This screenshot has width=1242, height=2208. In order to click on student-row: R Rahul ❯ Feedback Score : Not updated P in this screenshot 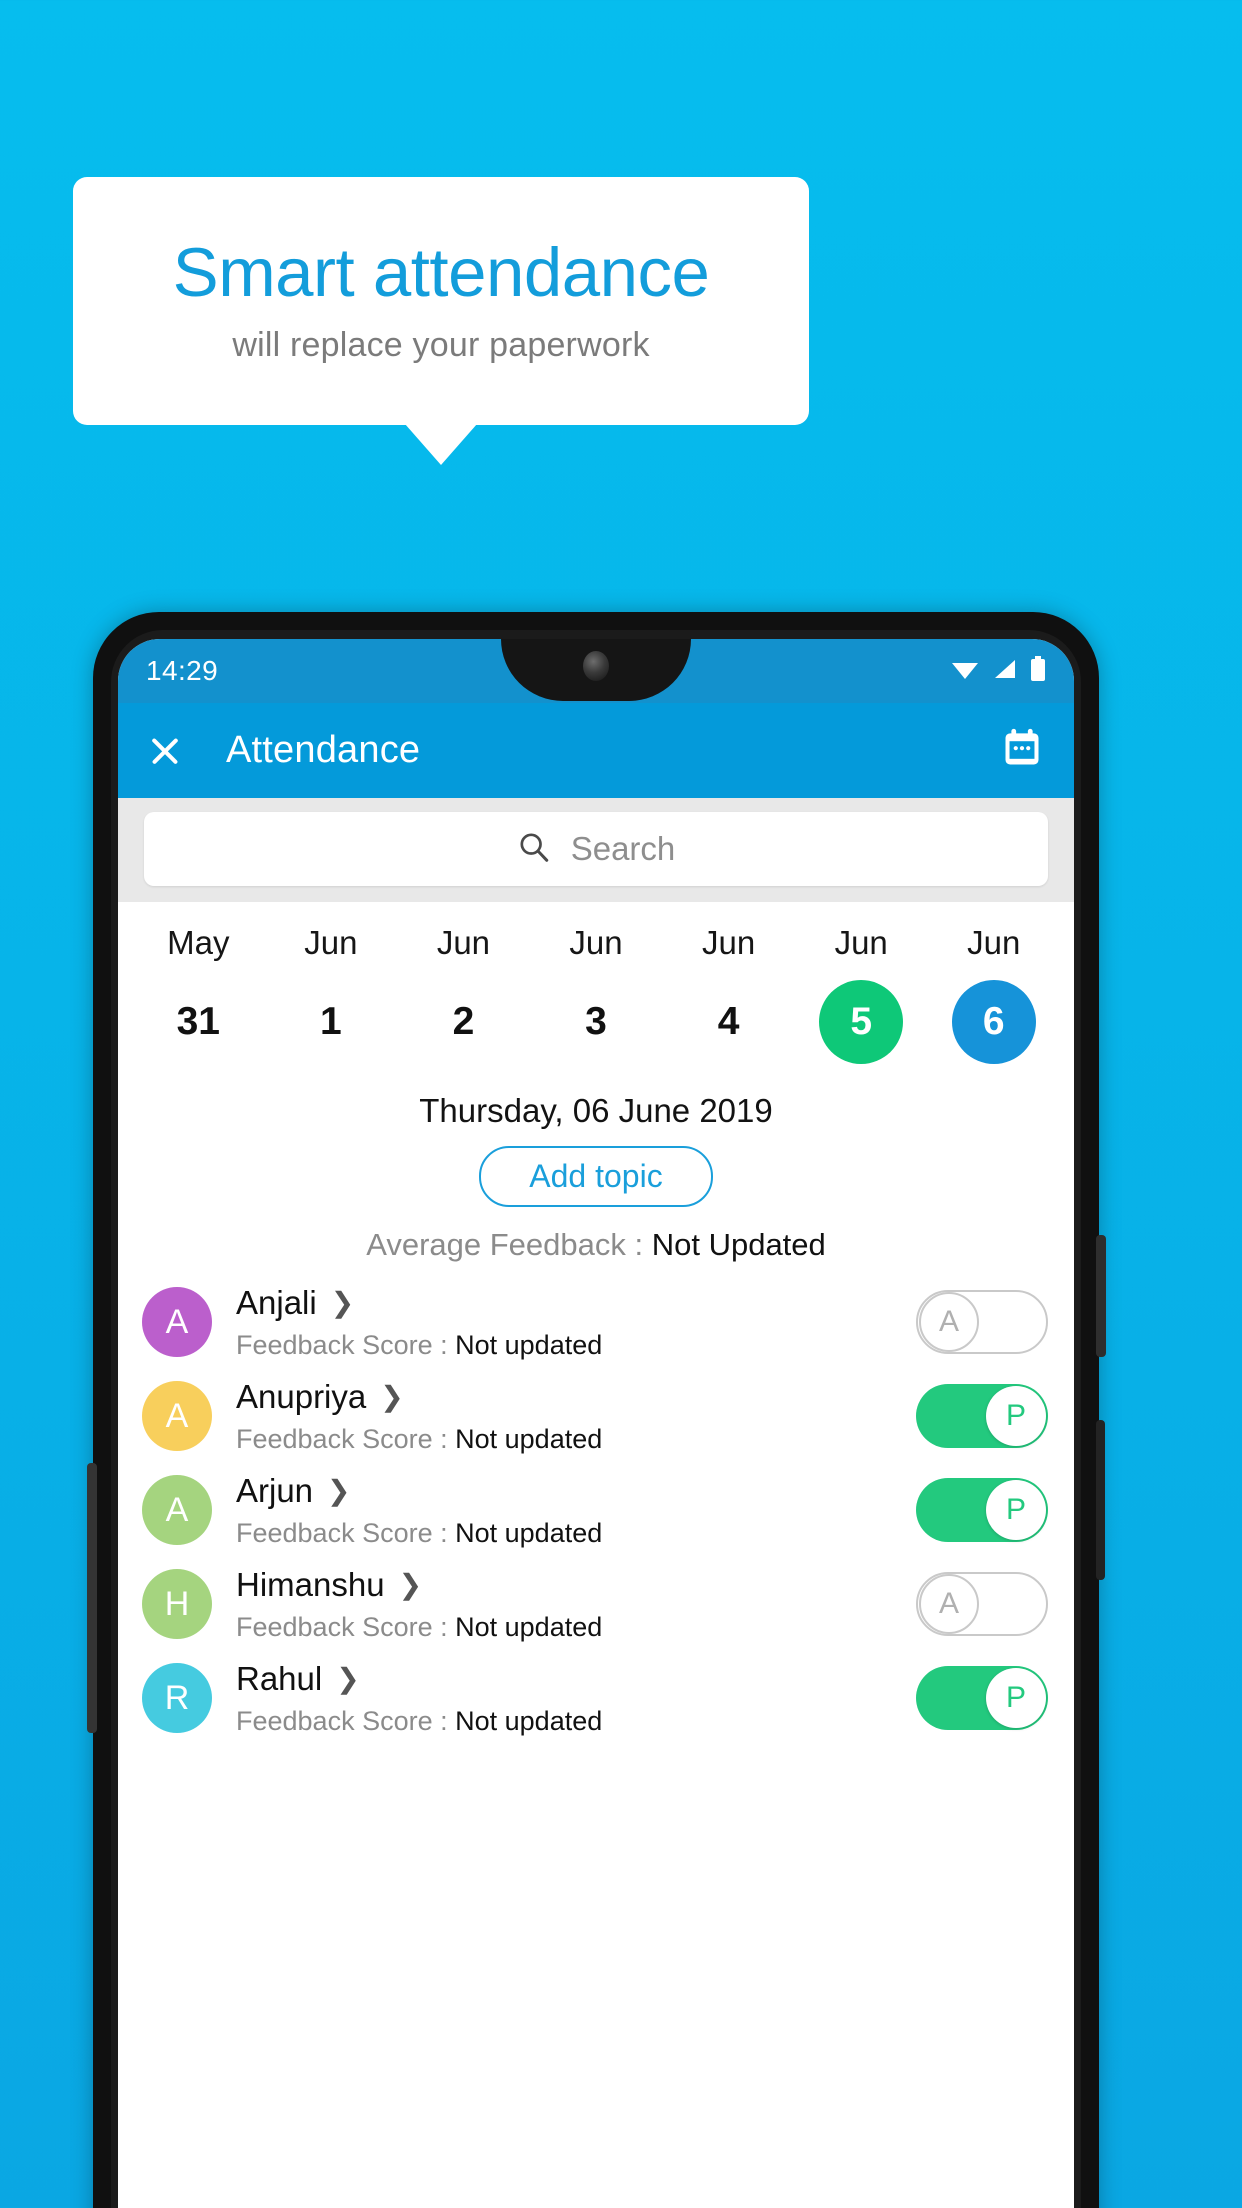, I will do `click(596, 1698)`.